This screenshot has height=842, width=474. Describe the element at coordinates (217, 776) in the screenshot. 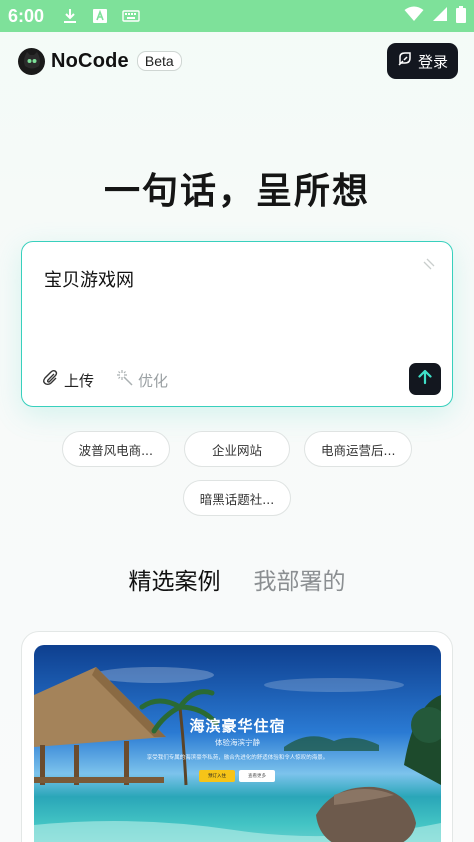

I see `case-primary-button: 预订入住` at that location.